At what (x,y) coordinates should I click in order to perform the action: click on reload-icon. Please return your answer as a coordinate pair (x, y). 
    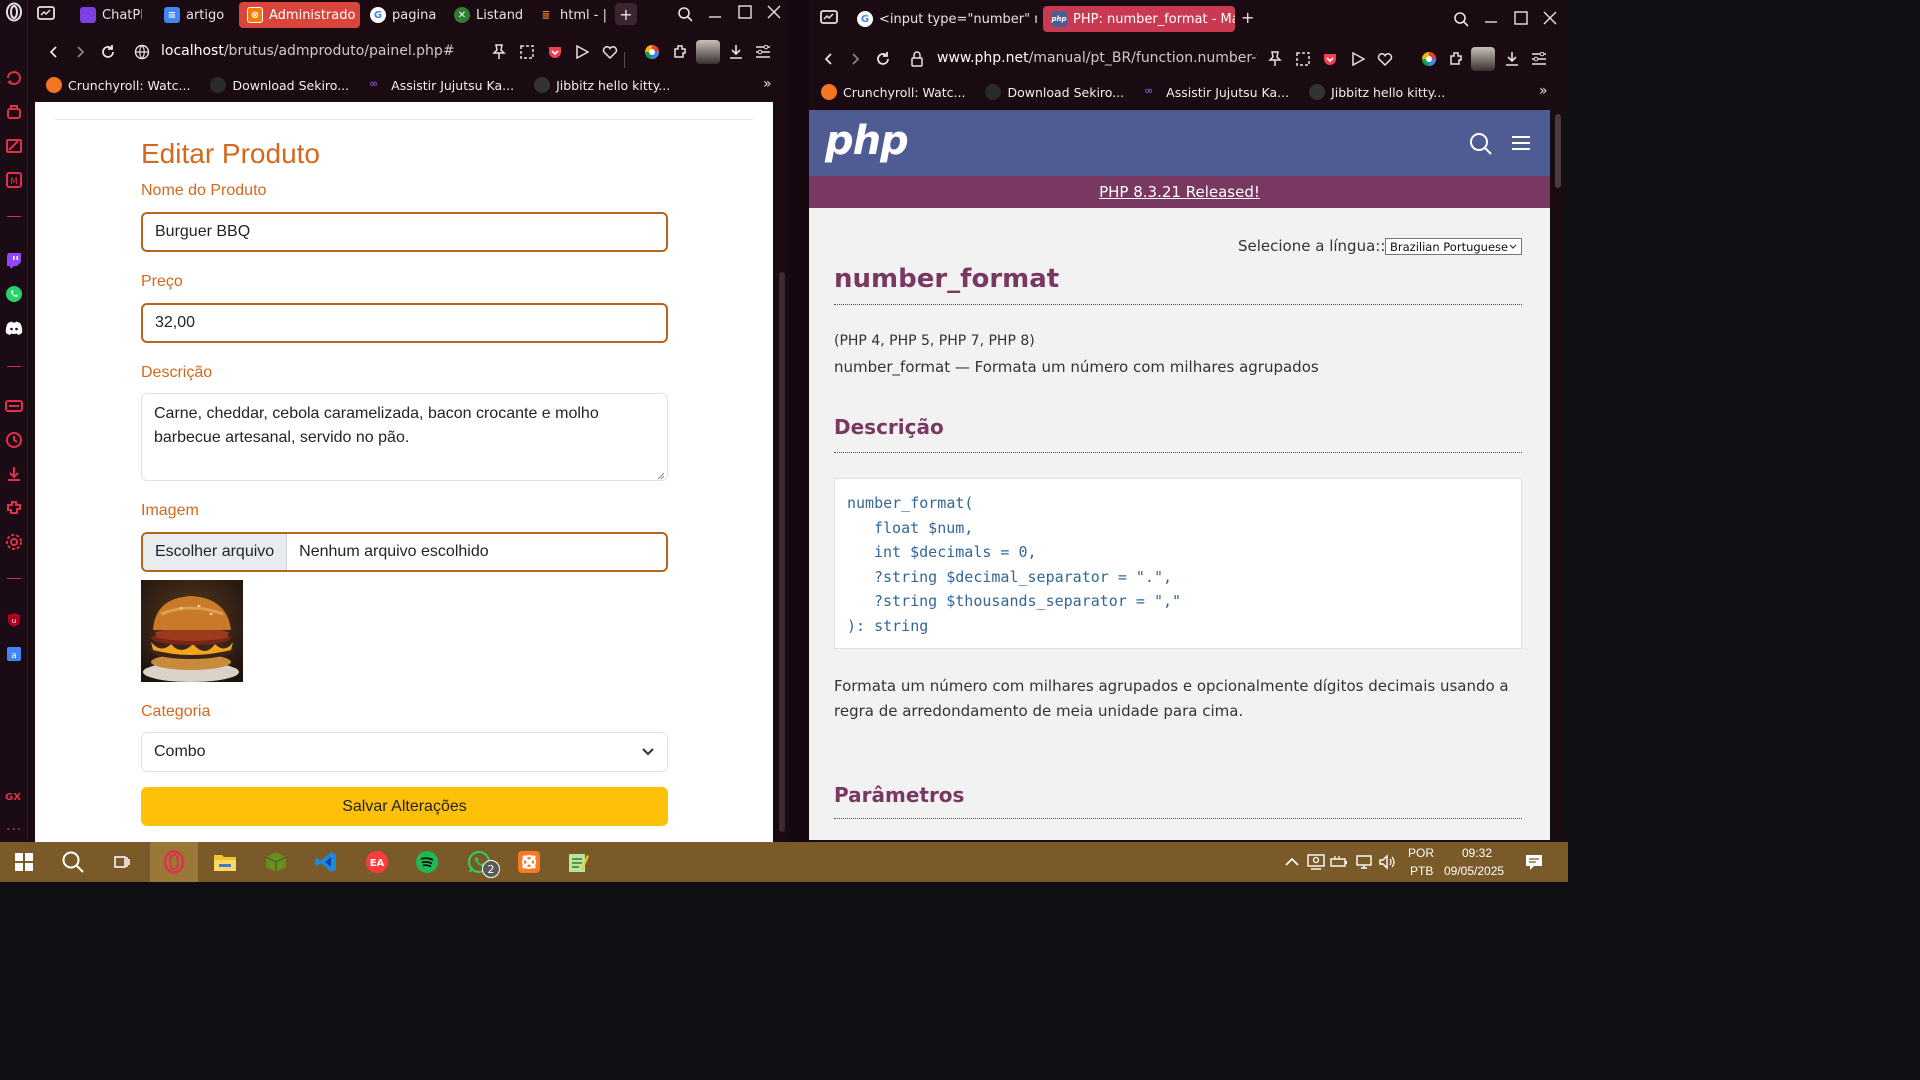
    Looking at the image, I should click on (108, 52).